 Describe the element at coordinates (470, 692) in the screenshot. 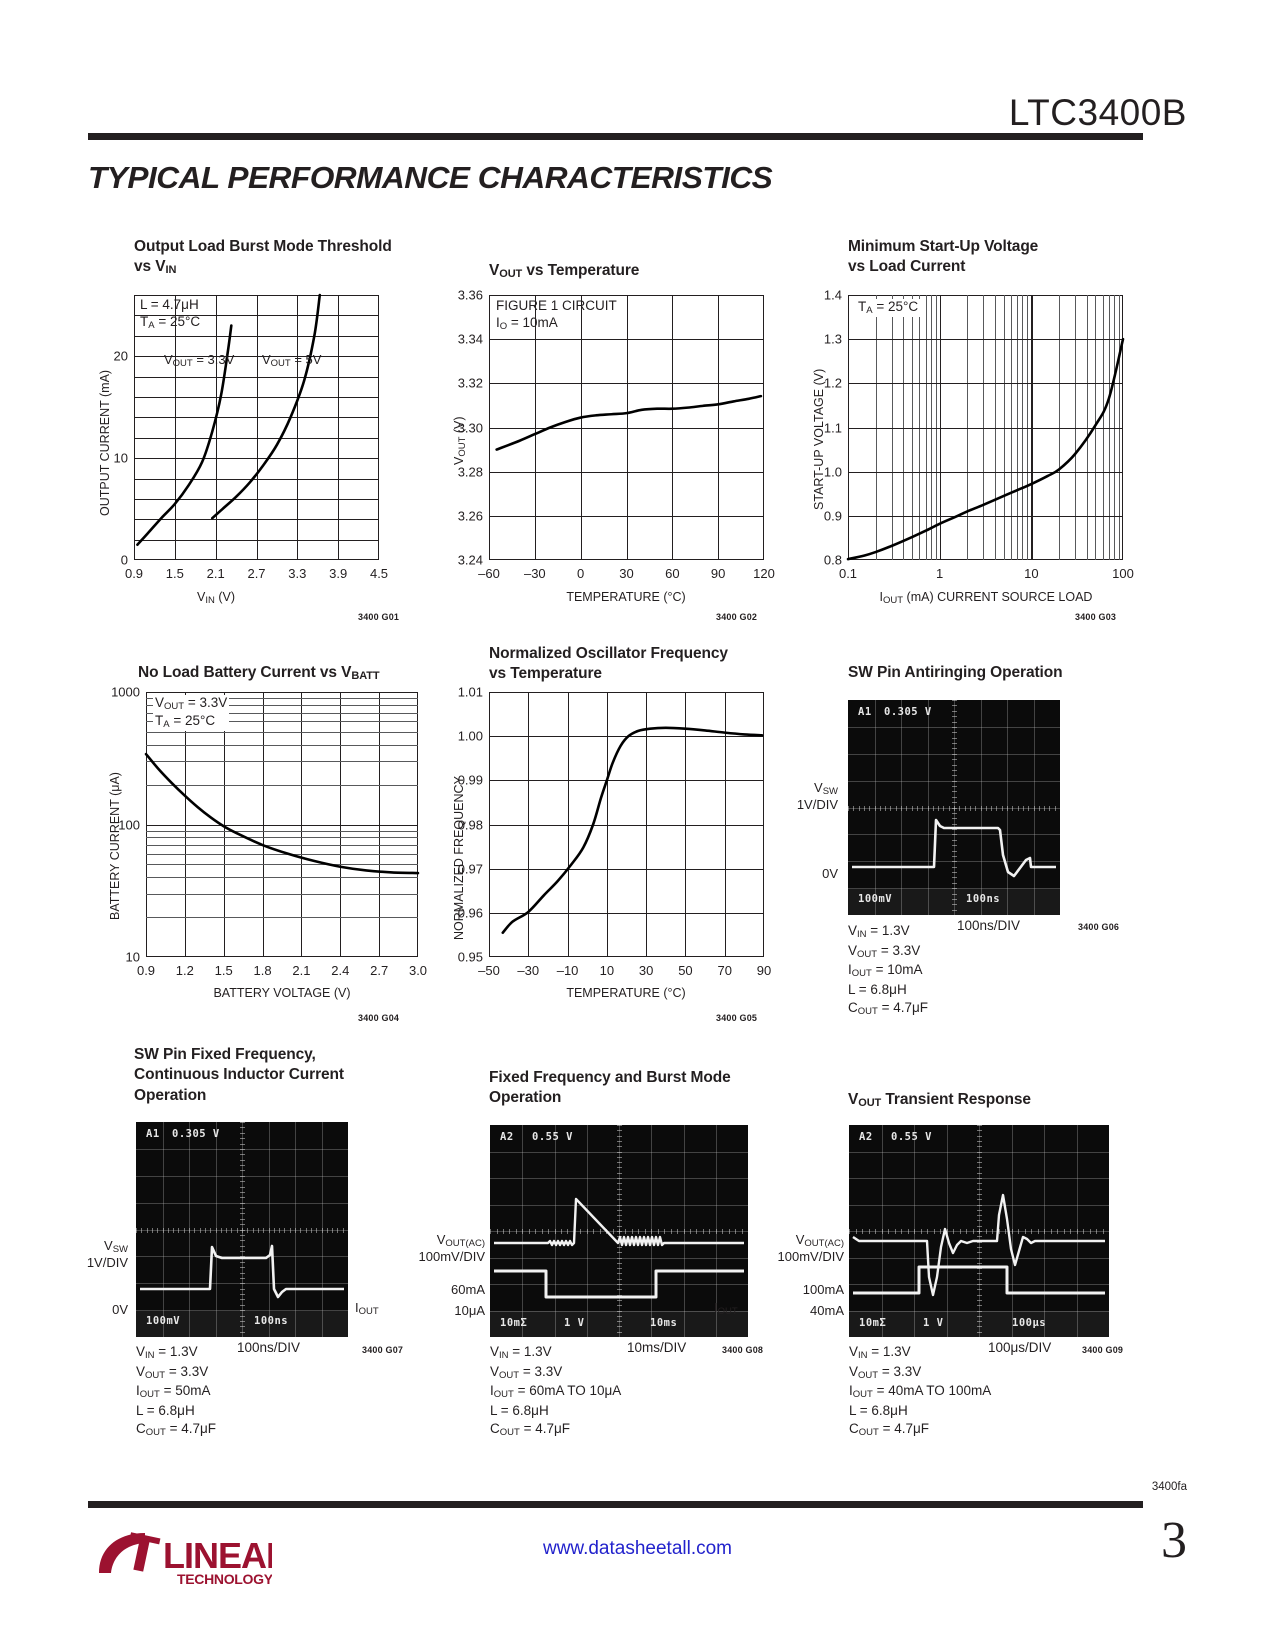

I see `y-tick-label: 1.01` at that location.